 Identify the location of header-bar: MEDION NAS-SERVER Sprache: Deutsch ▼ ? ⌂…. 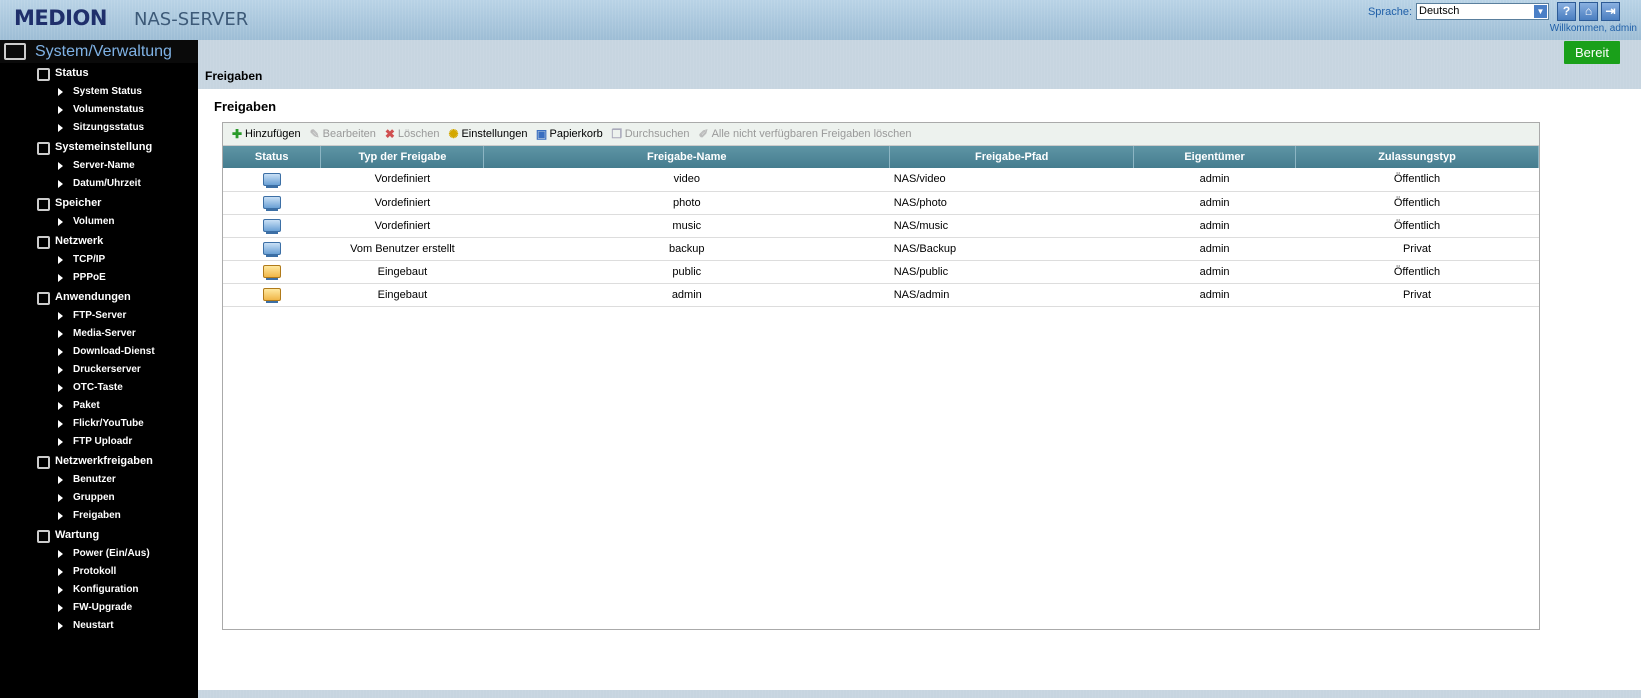
(820, 20).